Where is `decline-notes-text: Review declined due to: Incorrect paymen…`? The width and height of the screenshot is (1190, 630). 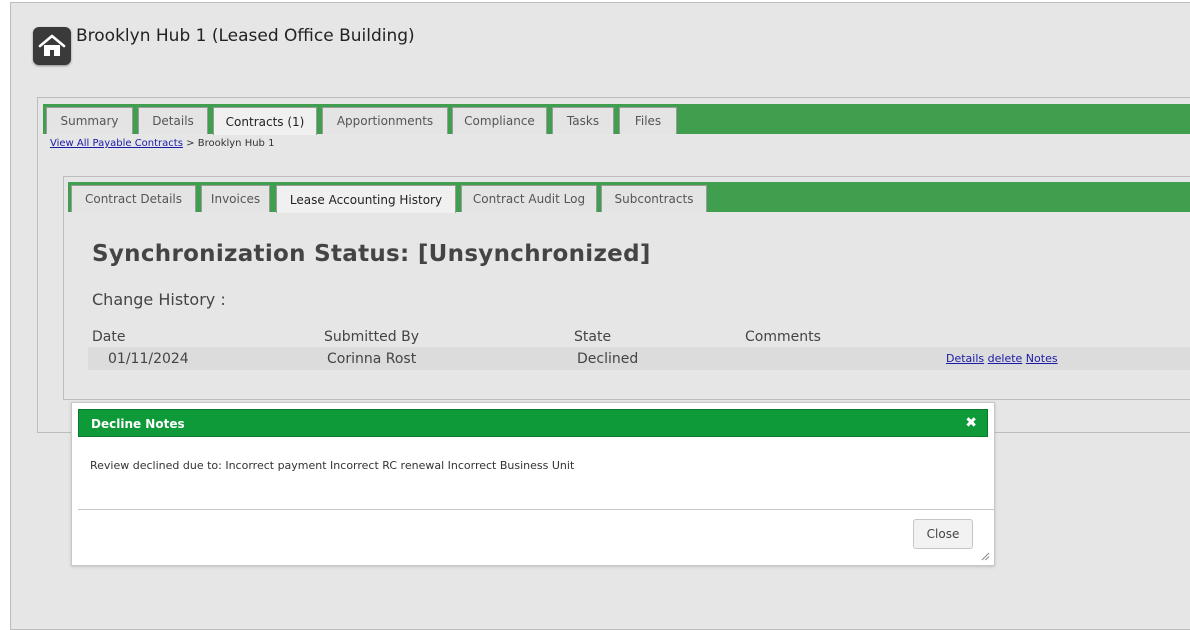
decline-notes-text: Review declined due to: Incorrect paymen… is located at coordinates (332, 465).